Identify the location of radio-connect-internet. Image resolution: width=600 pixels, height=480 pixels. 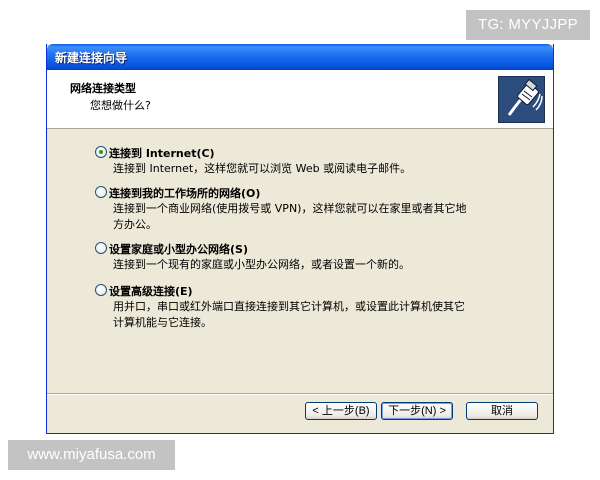
(101, 152).